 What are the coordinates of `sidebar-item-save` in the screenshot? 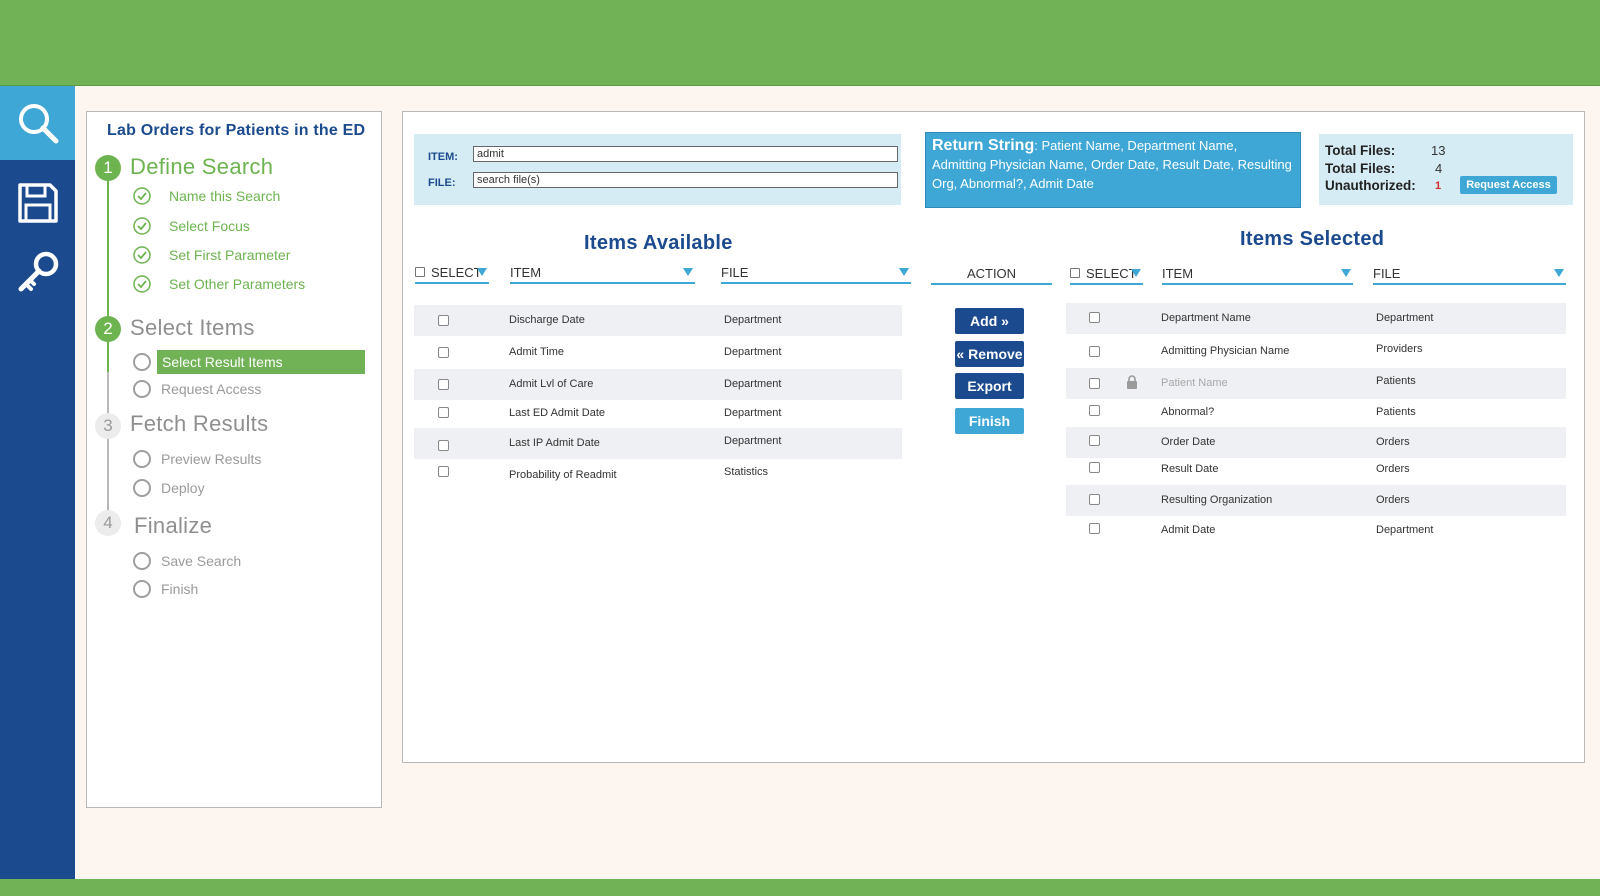 It's located at (37, 203).